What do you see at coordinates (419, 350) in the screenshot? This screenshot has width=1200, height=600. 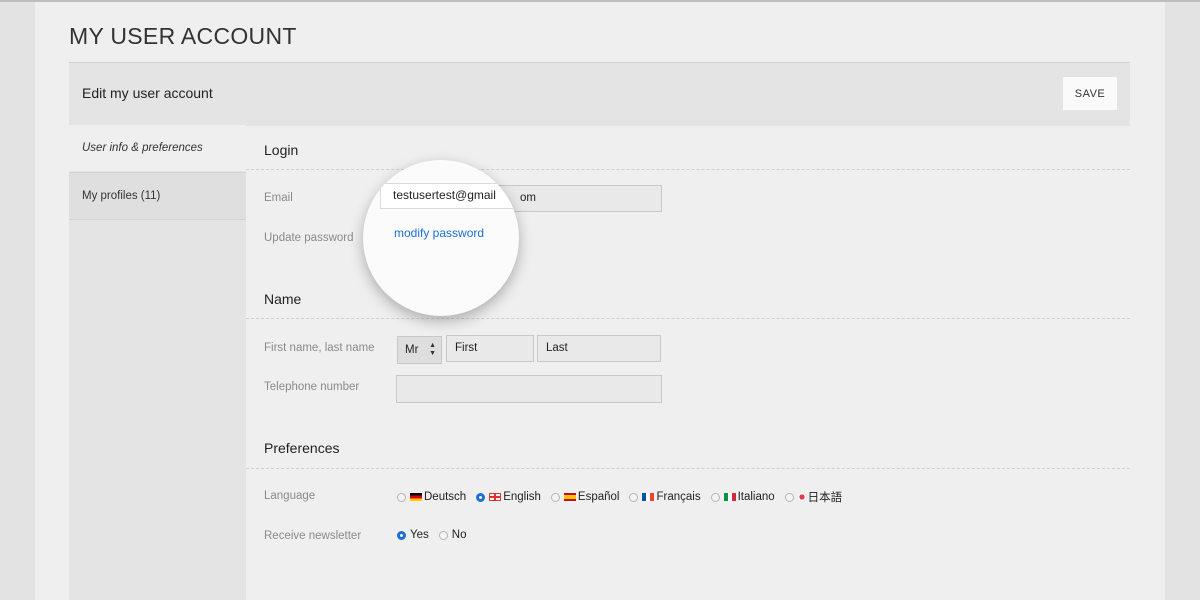 I see `salutation-select: Mr ▲ ▼` at bounding box center [419, 350].